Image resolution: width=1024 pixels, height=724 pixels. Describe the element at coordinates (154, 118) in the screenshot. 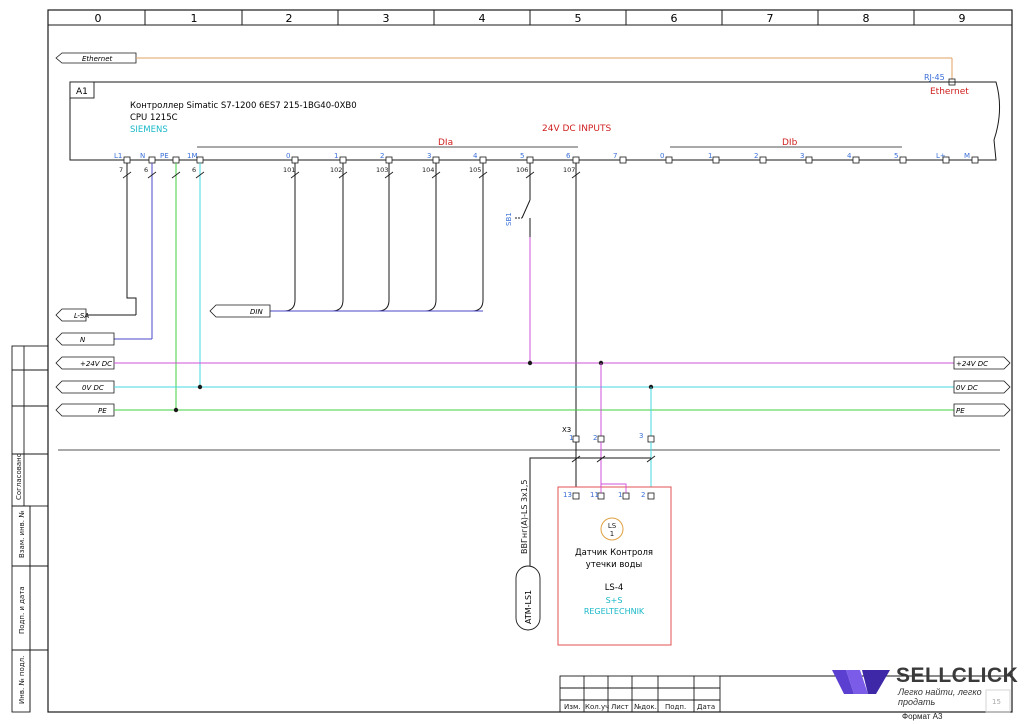

I see `module-line2: CPU 1215C` at that location.